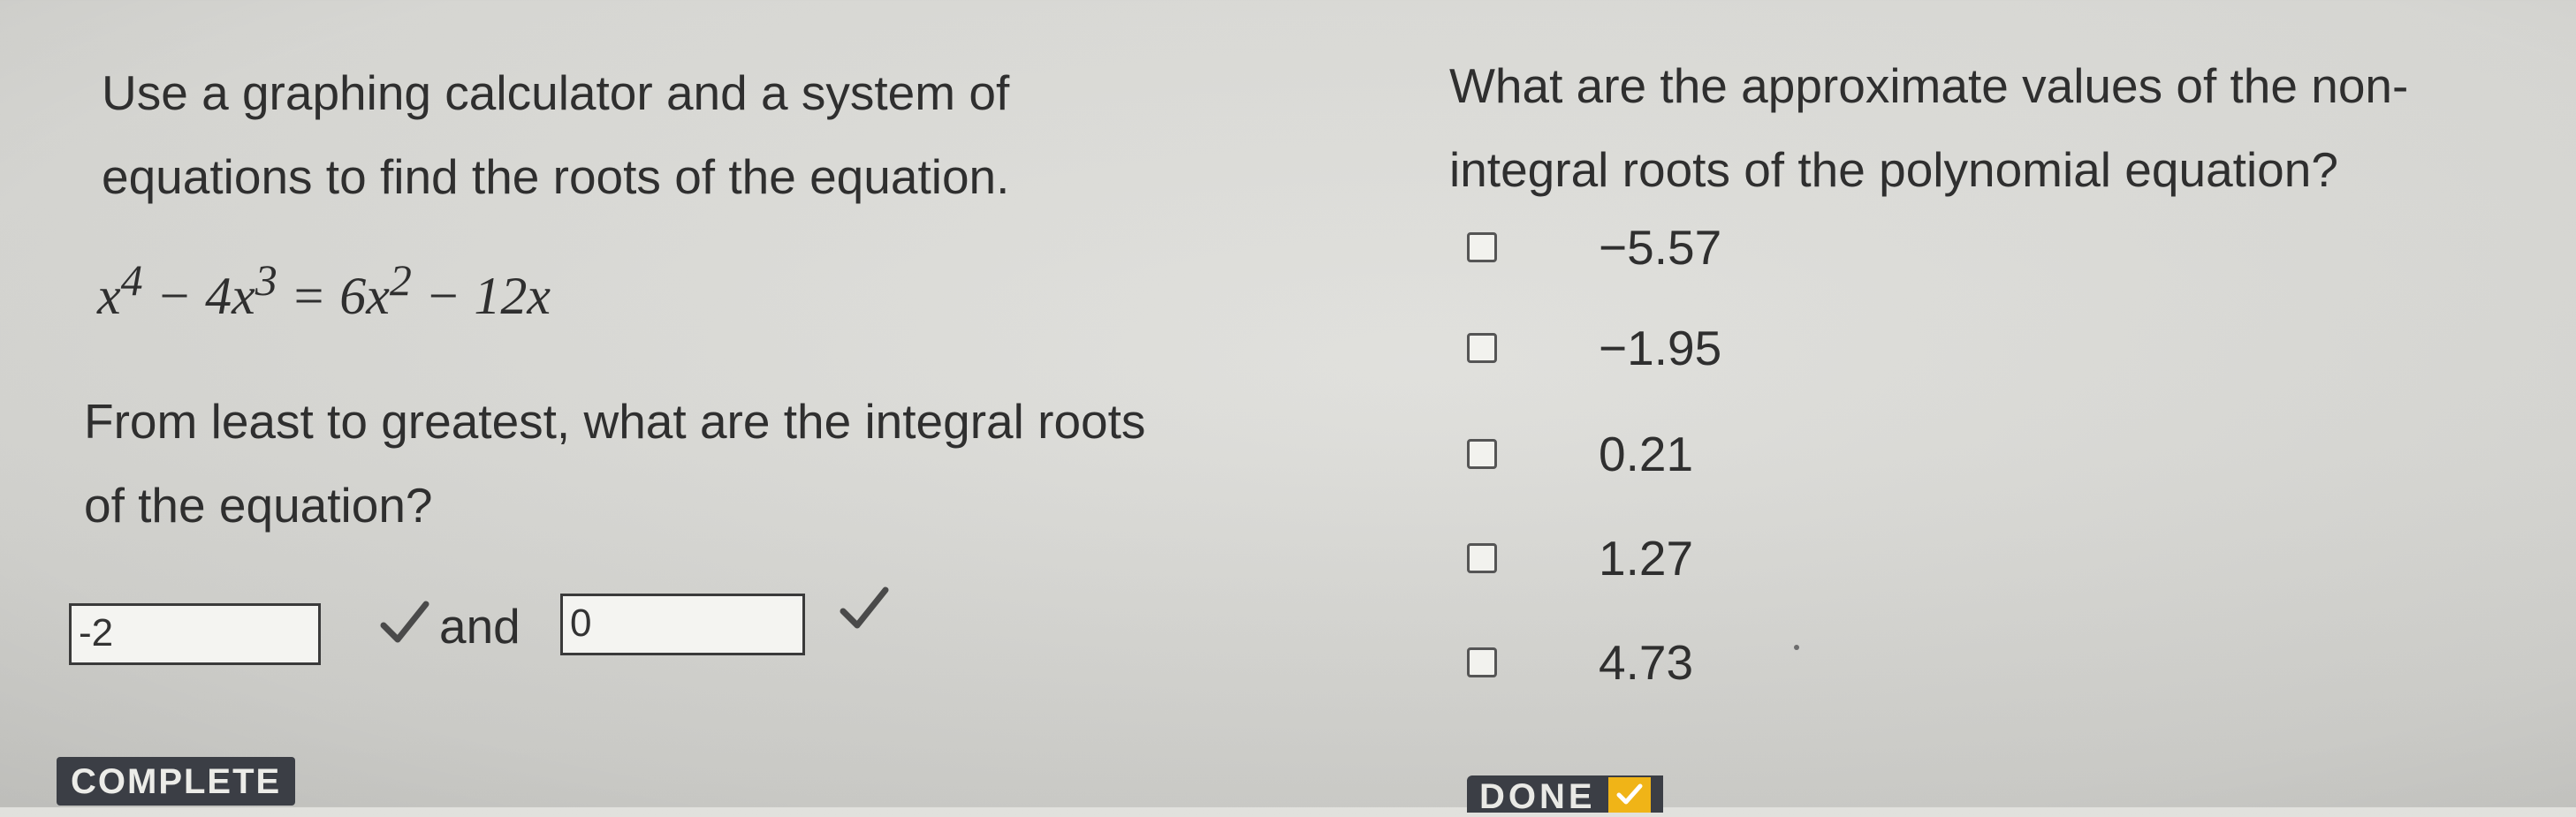  I want to click on option-4-73: 4.73, so click(1580, 663).